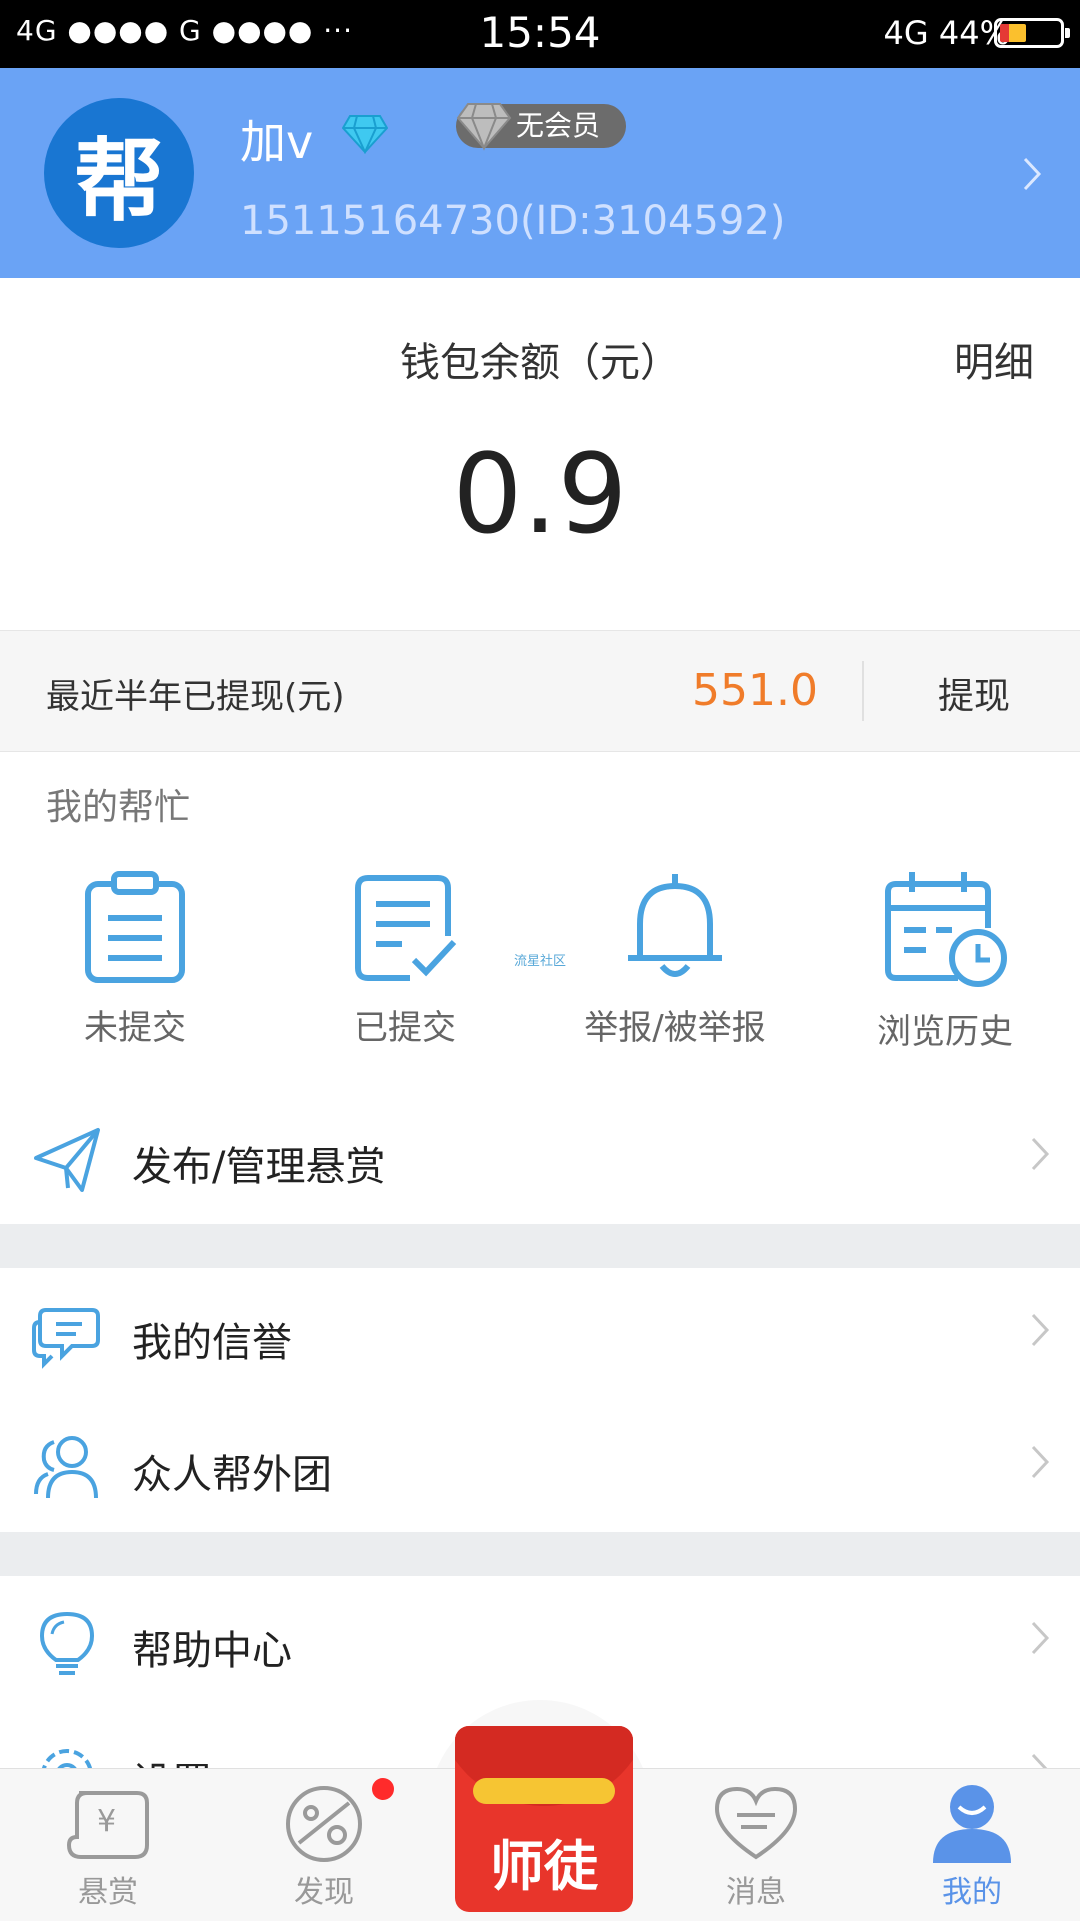 The width and height of the screenshot is (1080, 1921). I want to click on menu-publish-manage: 发布/管理悬赏, so click(540, 1158).